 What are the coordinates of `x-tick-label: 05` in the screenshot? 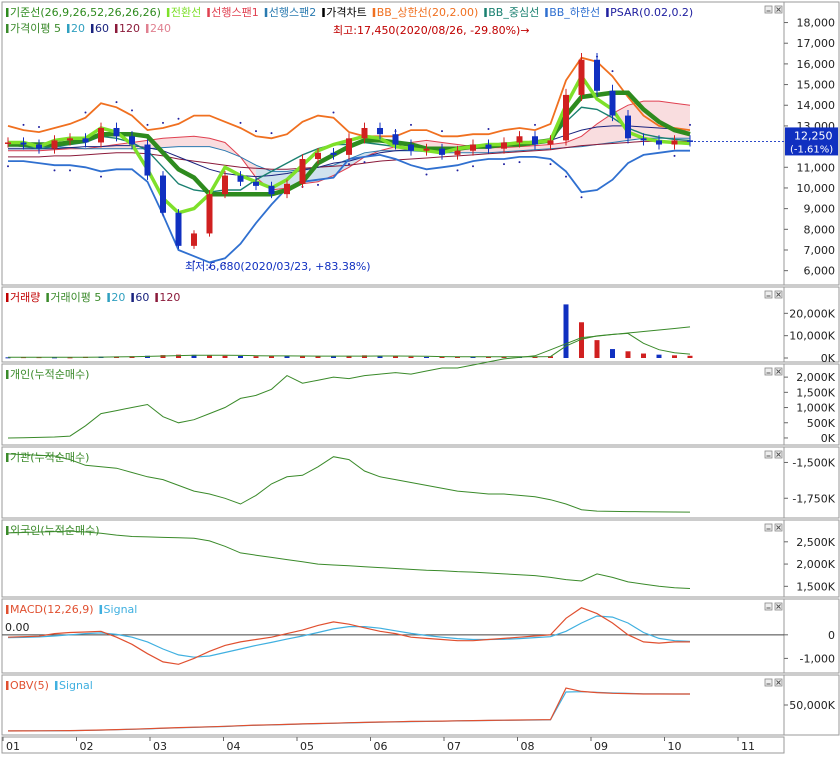 It's located at (307, 746).